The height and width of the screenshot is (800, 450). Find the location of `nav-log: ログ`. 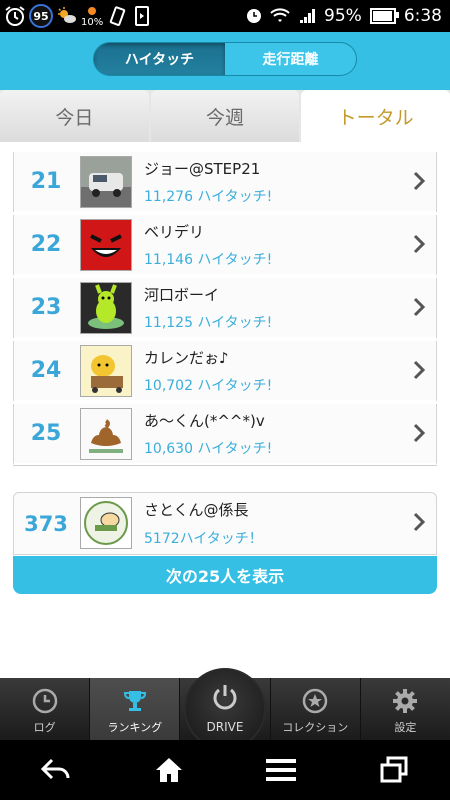

nav-log: ログ is located at coordinates (45, 709).